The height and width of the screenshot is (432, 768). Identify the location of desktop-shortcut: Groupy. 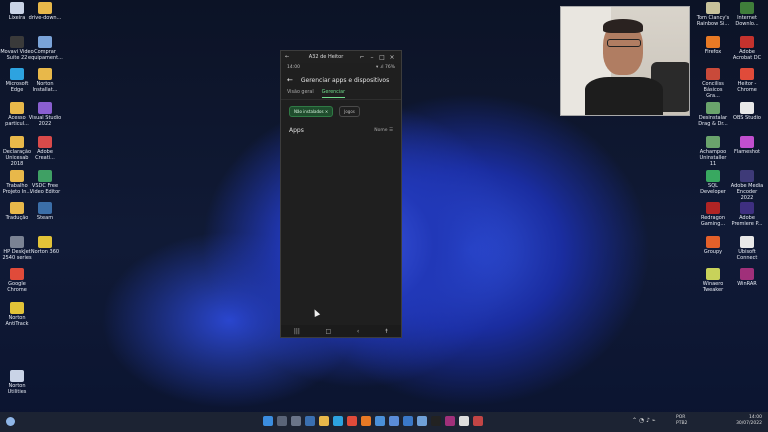
(713, 245).